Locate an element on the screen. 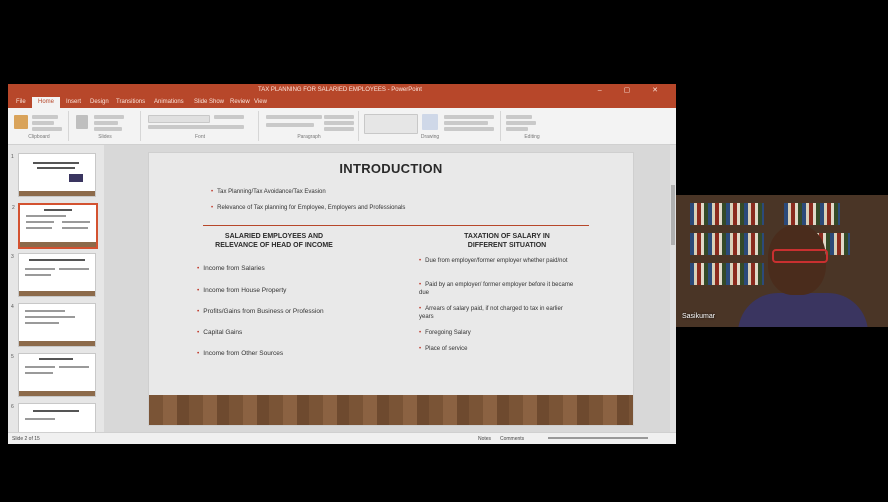 This screenshot has width=888, height=502. clipboard-group: Clipboard is located at coordinates (39, 126).